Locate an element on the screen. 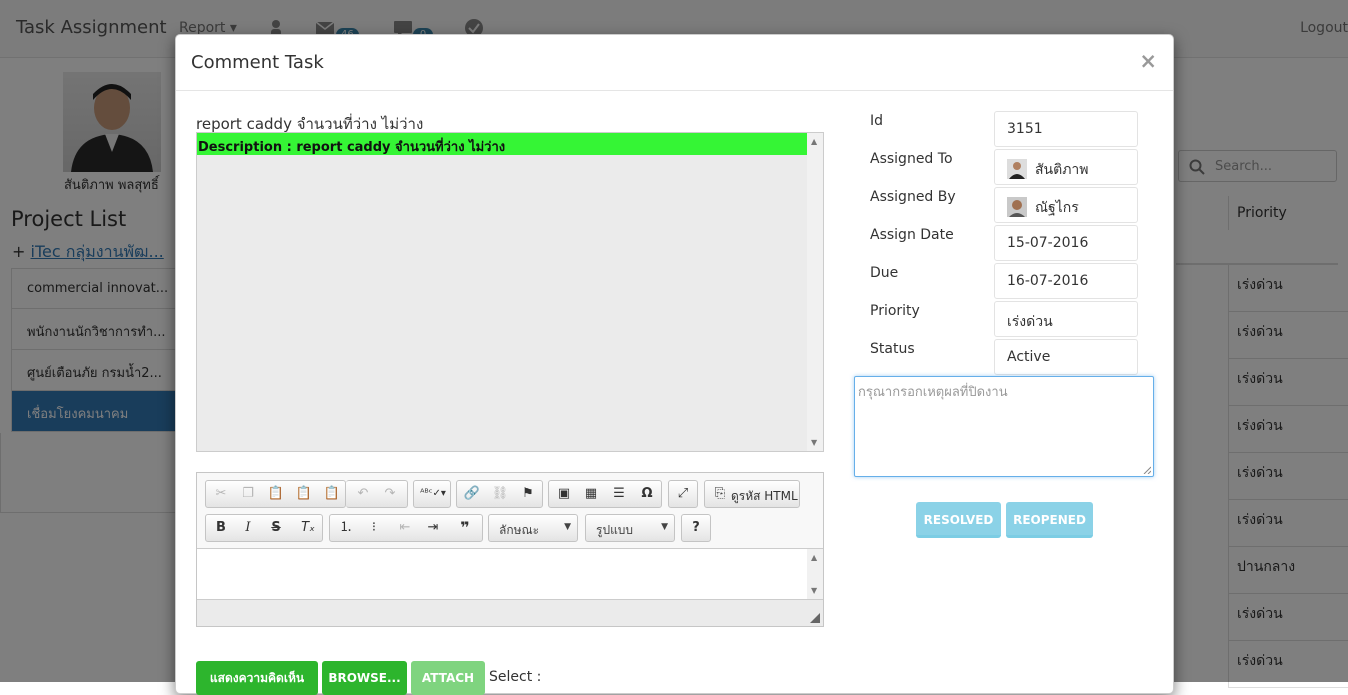 This screenshot has width=1348, height=695. help-icon: ? is located at coordinates (696, 528).